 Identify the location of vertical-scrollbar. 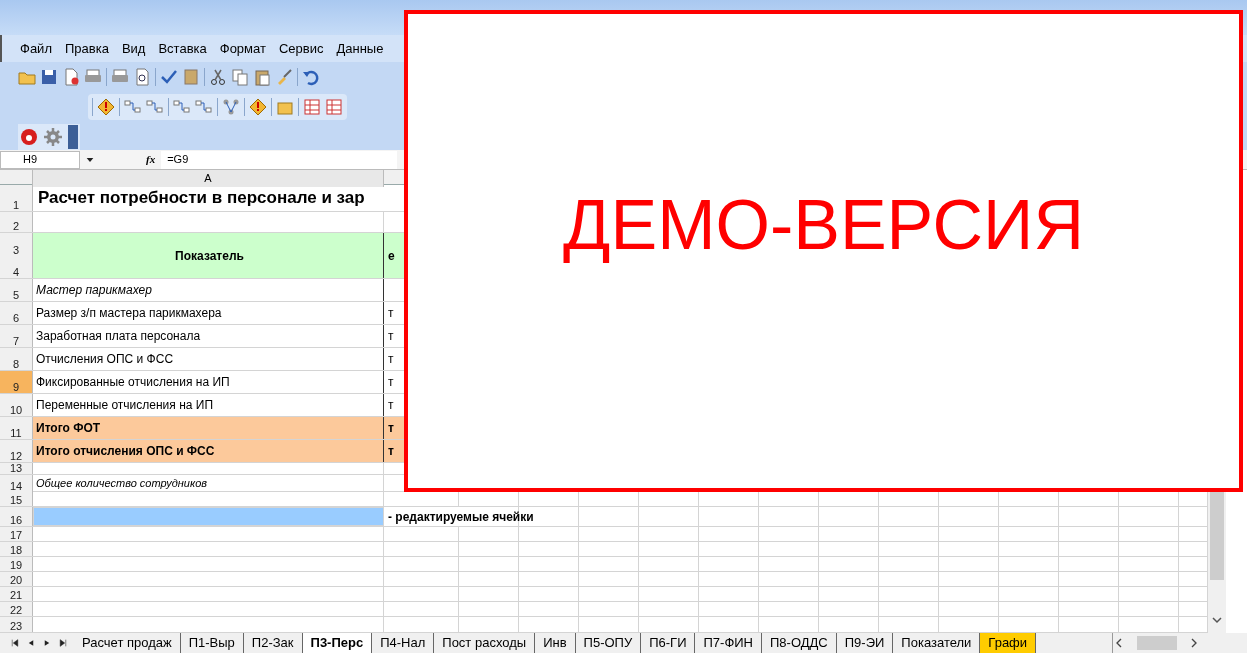
(1217, 562).